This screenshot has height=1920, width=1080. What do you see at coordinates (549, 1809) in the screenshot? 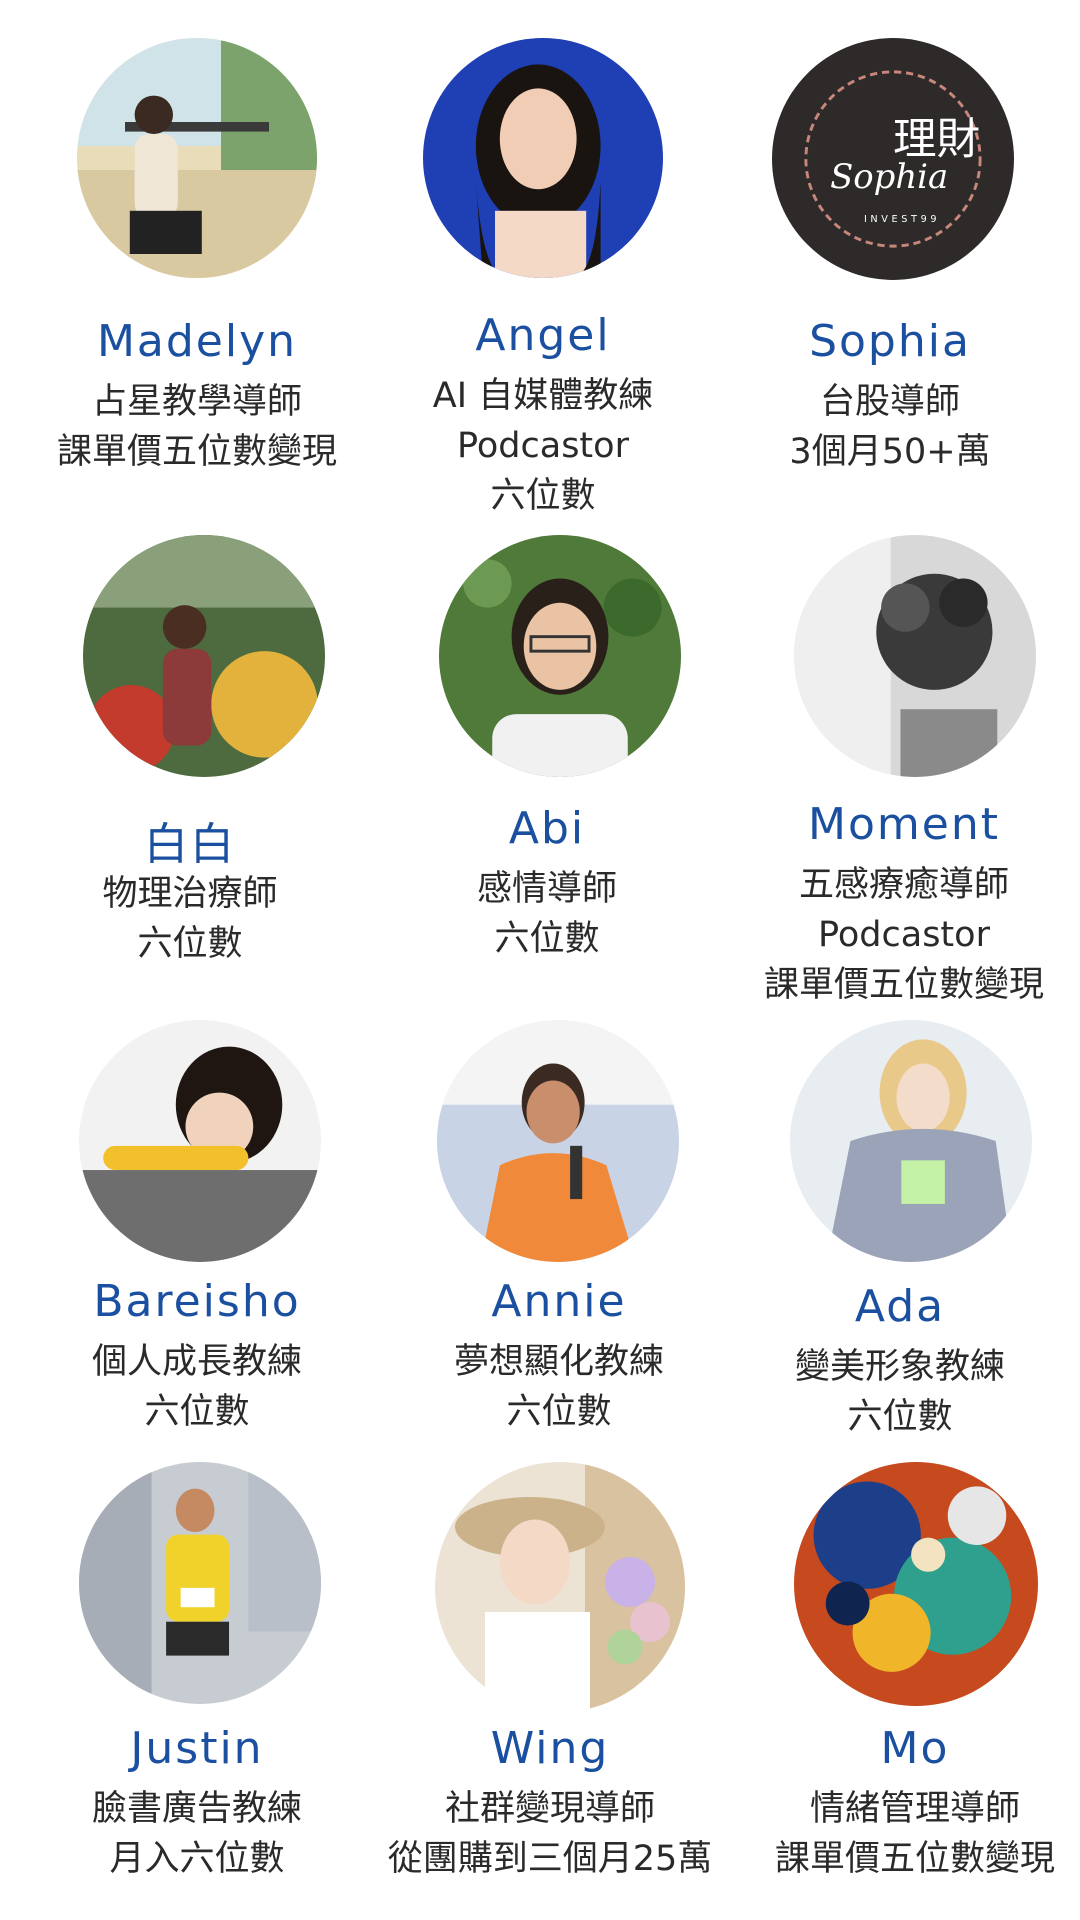
I see `description-line: 社群變現導師` at bounding box center [549, 1809].